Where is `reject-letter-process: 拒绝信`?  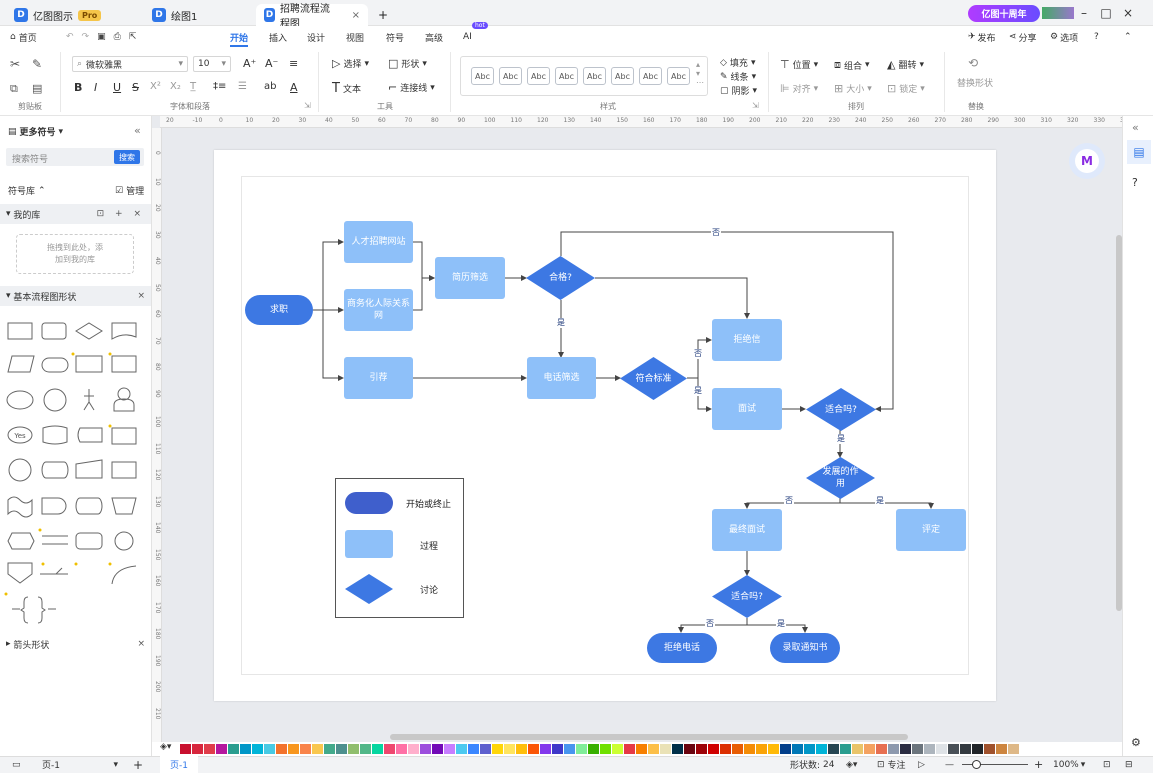
reject-letter-process: 拒绝信 is located at coordinates (747, 340).